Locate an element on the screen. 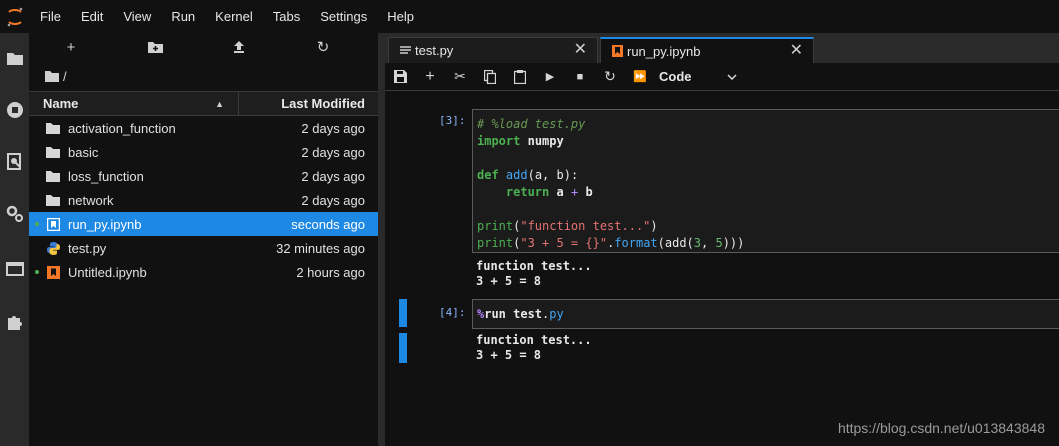 The height and width of the screenshot is (446, 1059). input-prompt: [4]: is located at coordinates (452, 312).